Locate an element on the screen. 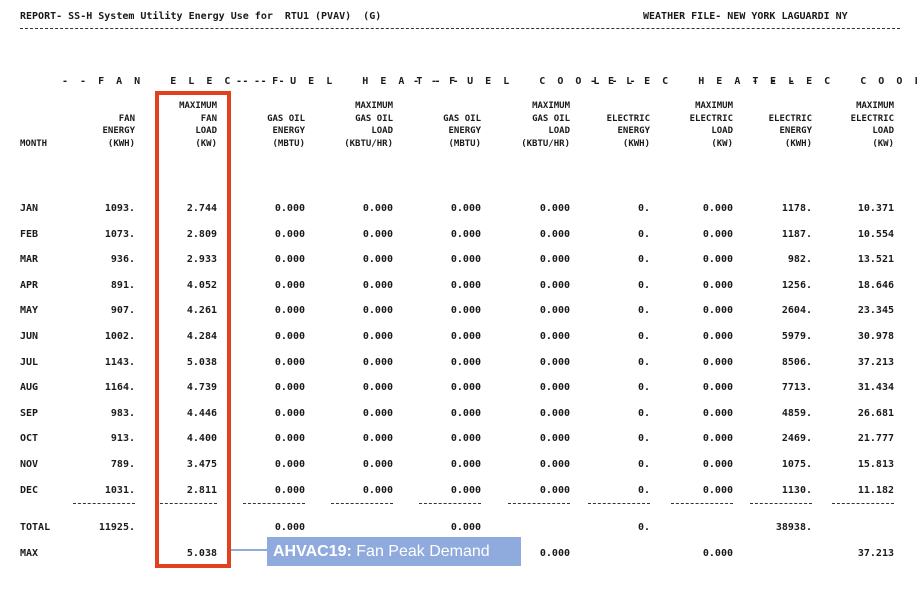 Image resolution: width=917 pixels, height=589 pixels. cell-max-elec-load-c: 10.554 is located at coordinates (875, 234).